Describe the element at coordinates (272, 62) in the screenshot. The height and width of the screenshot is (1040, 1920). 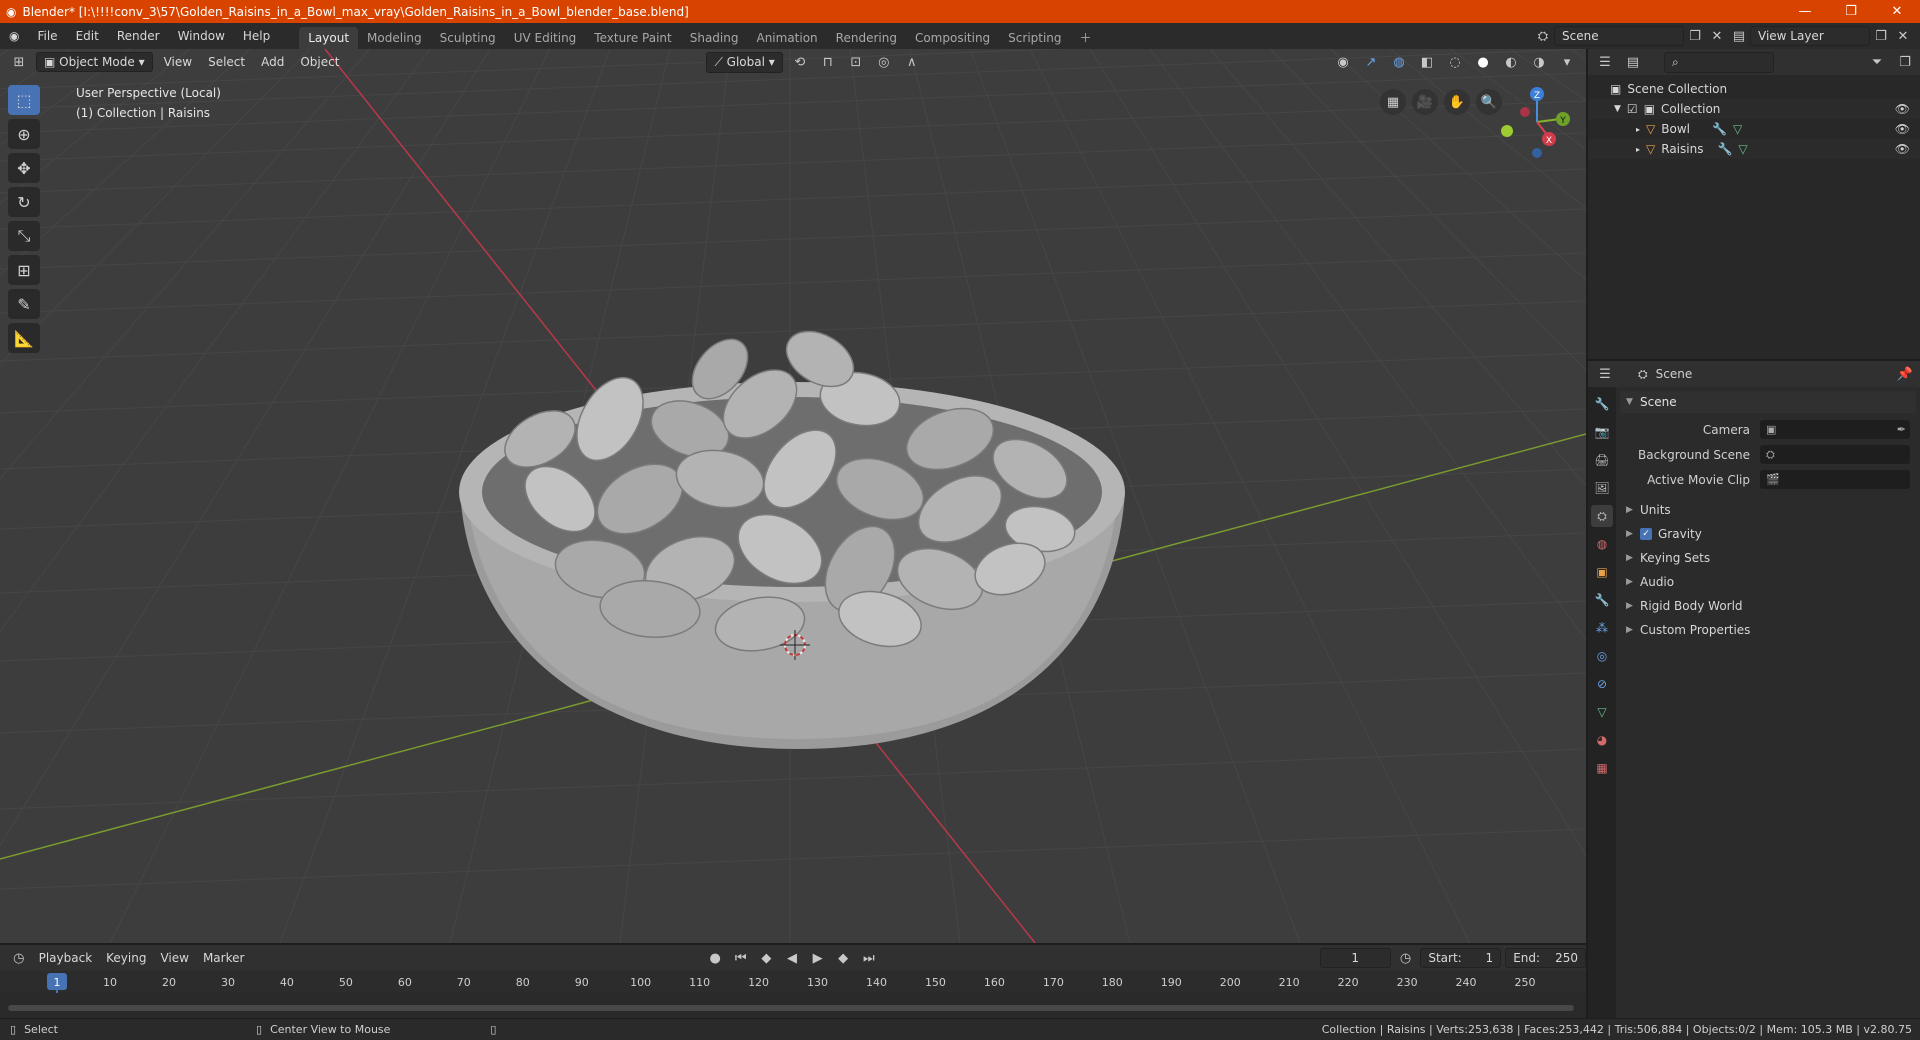
I see `viewport-menu-add: Add` at that location.